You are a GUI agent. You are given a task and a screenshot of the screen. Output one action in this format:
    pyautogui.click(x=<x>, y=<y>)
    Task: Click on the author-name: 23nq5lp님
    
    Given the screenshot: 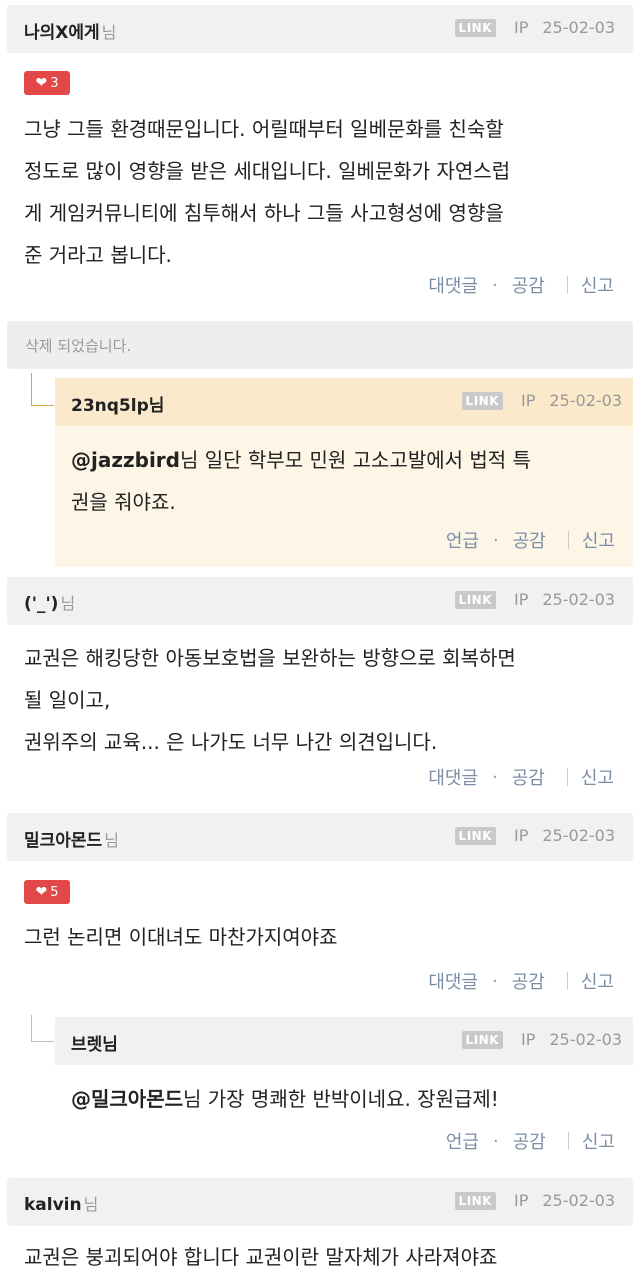 What is the action you would take?
    pyautogui.click(x=117, y=403)
    